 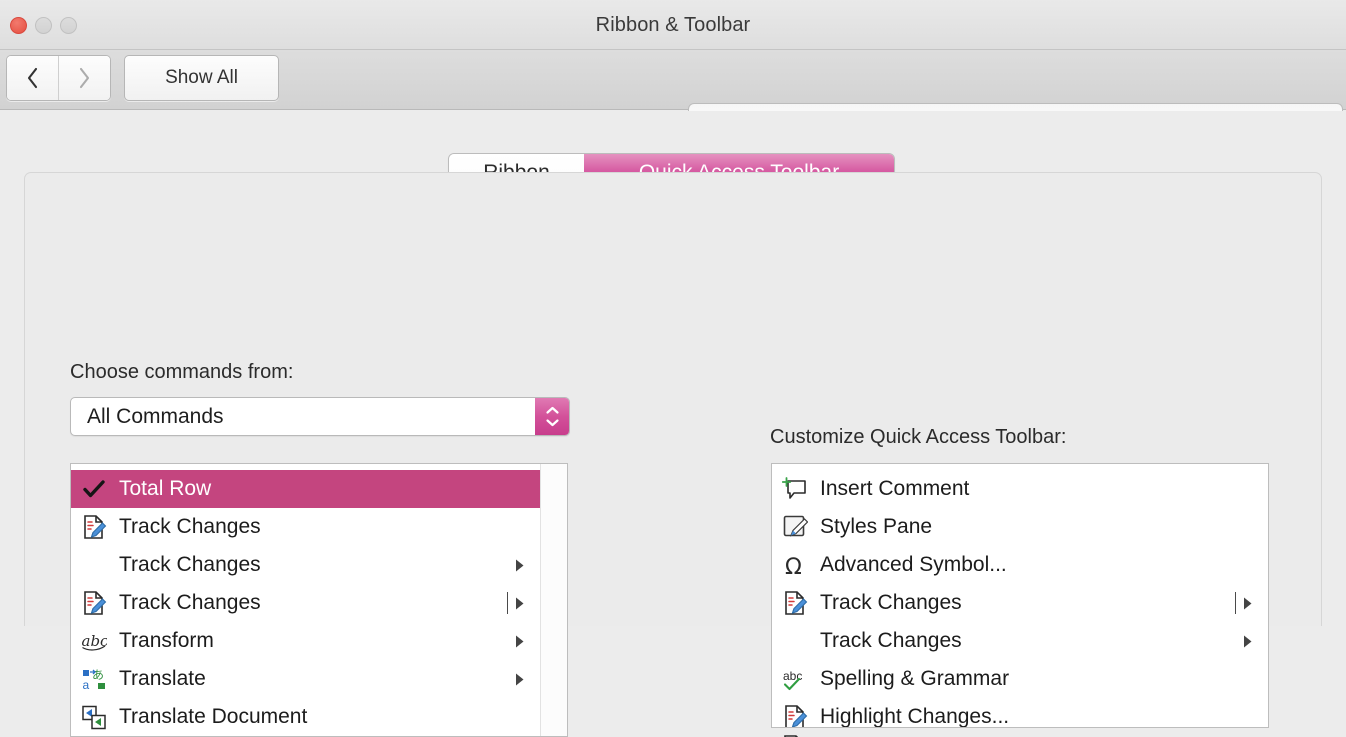 I want to click on abc-transform-icon: abc, so click(x=94, y=641).